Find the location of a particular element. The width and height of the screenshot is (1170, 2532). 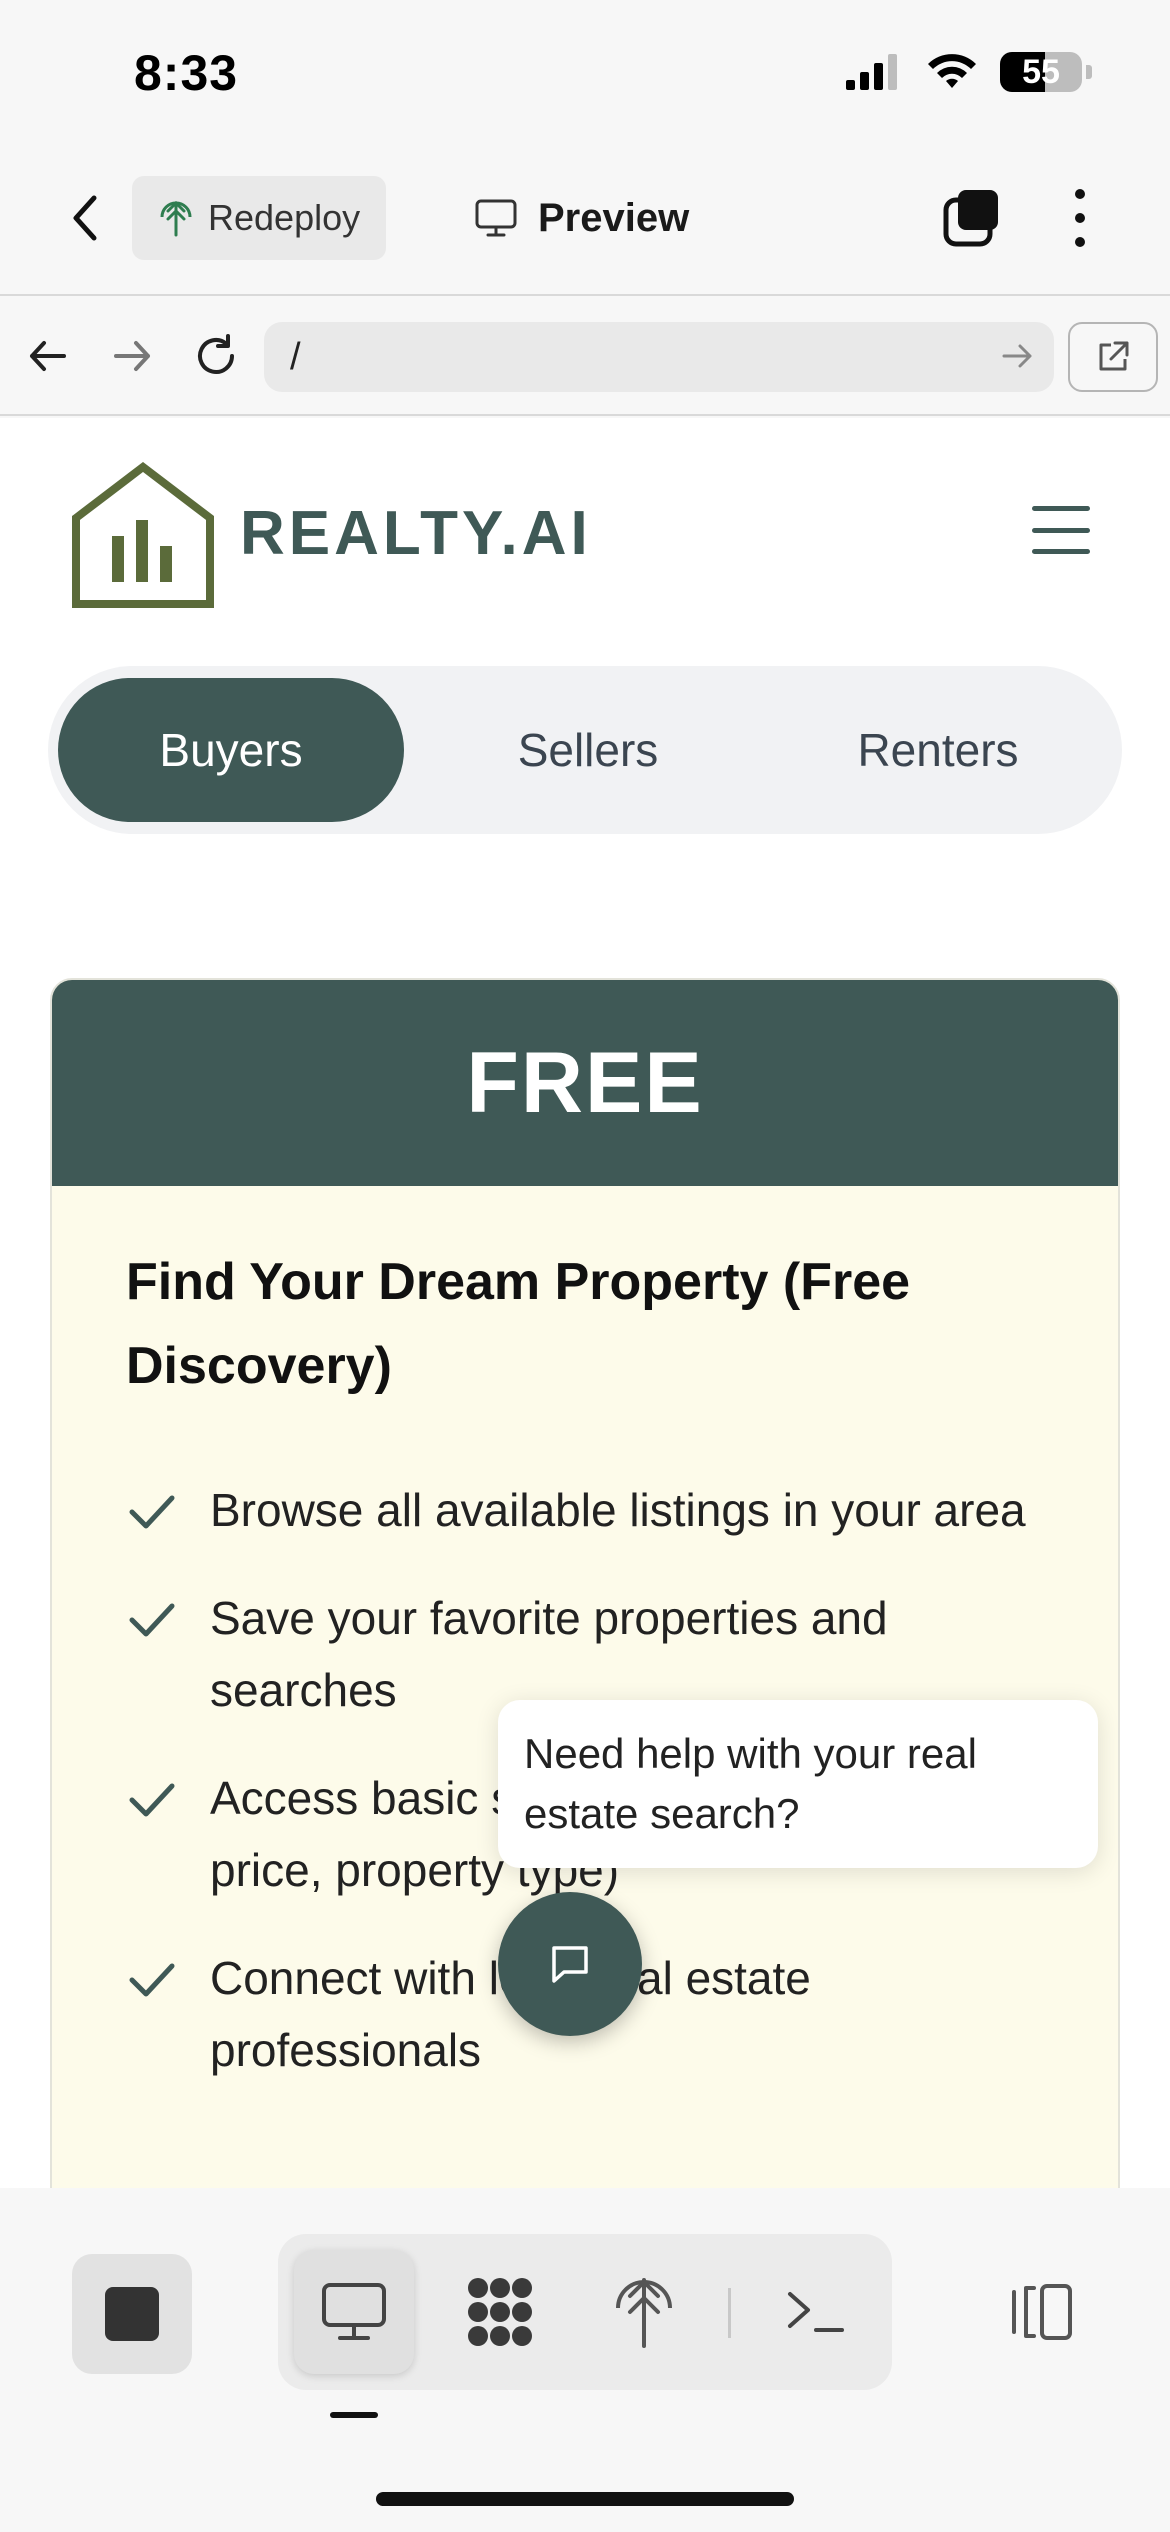

workflows-tool-button is located at coordinates (500, 2312).